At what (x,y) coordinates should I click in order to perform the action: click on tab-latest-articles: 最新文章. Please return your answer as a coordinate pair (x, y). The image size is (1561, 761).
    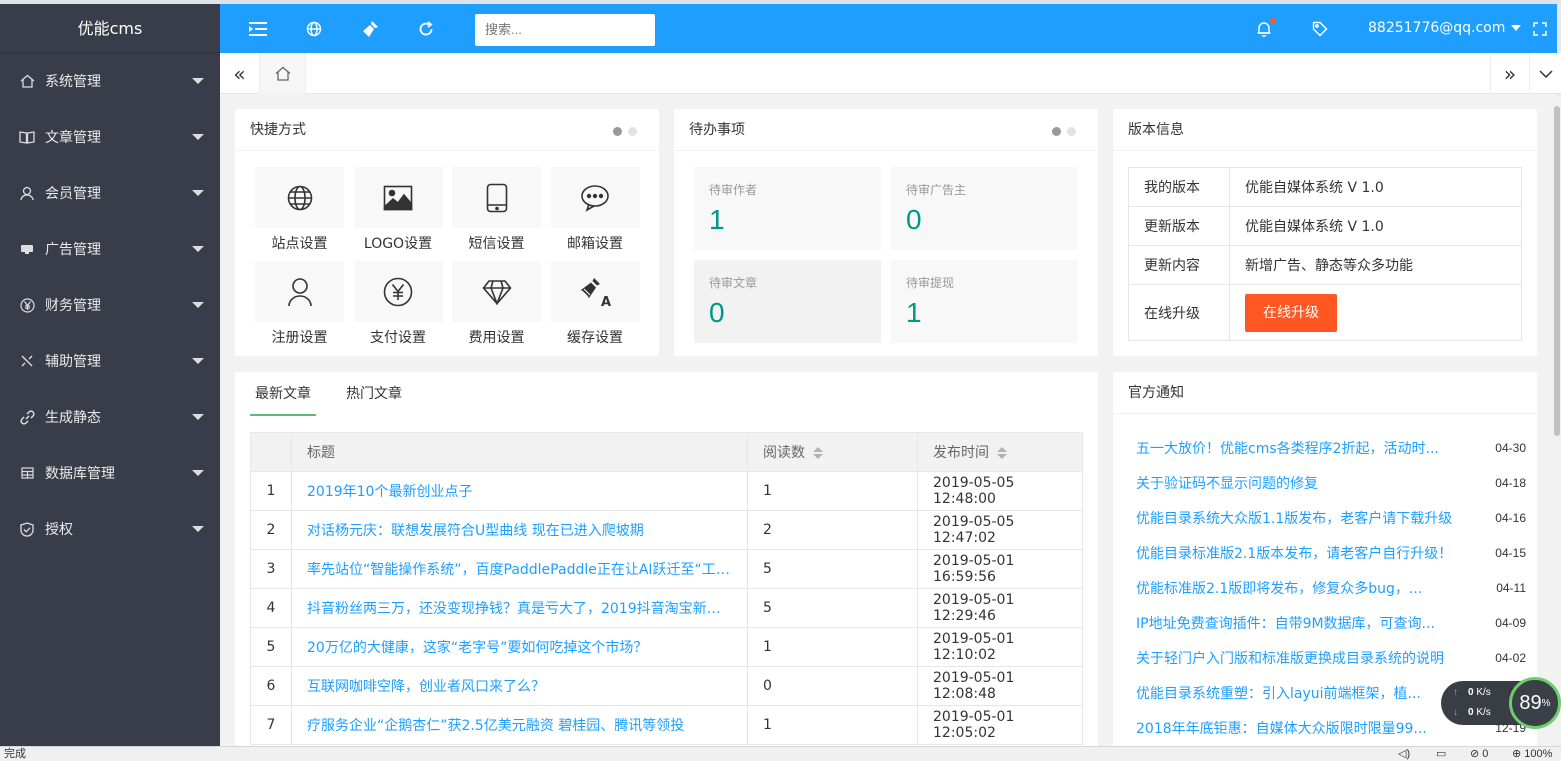
    Looking at the image, I should click on (283, 394).